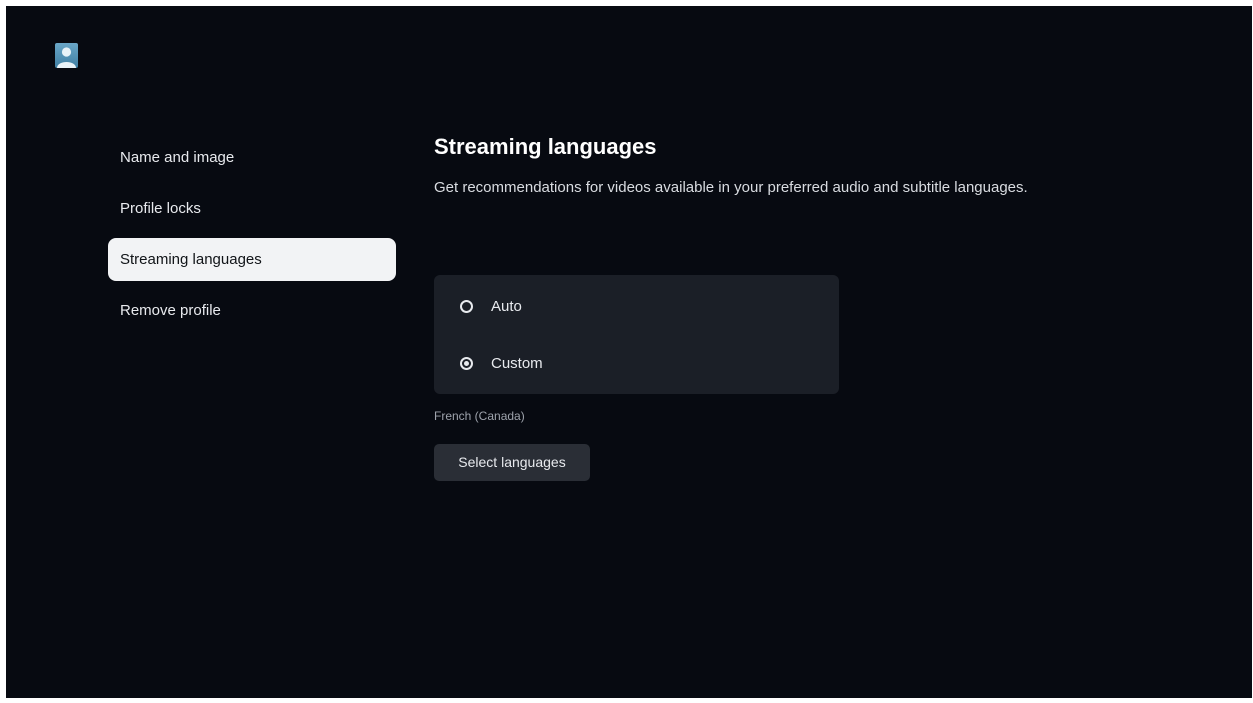 This screenshot has width=1253, height=703. What do you see at coordinates (252, 157) in the screenshot?
I see `sidebar-item-name-and-image: Name and image` at bounding box center [252, 157].